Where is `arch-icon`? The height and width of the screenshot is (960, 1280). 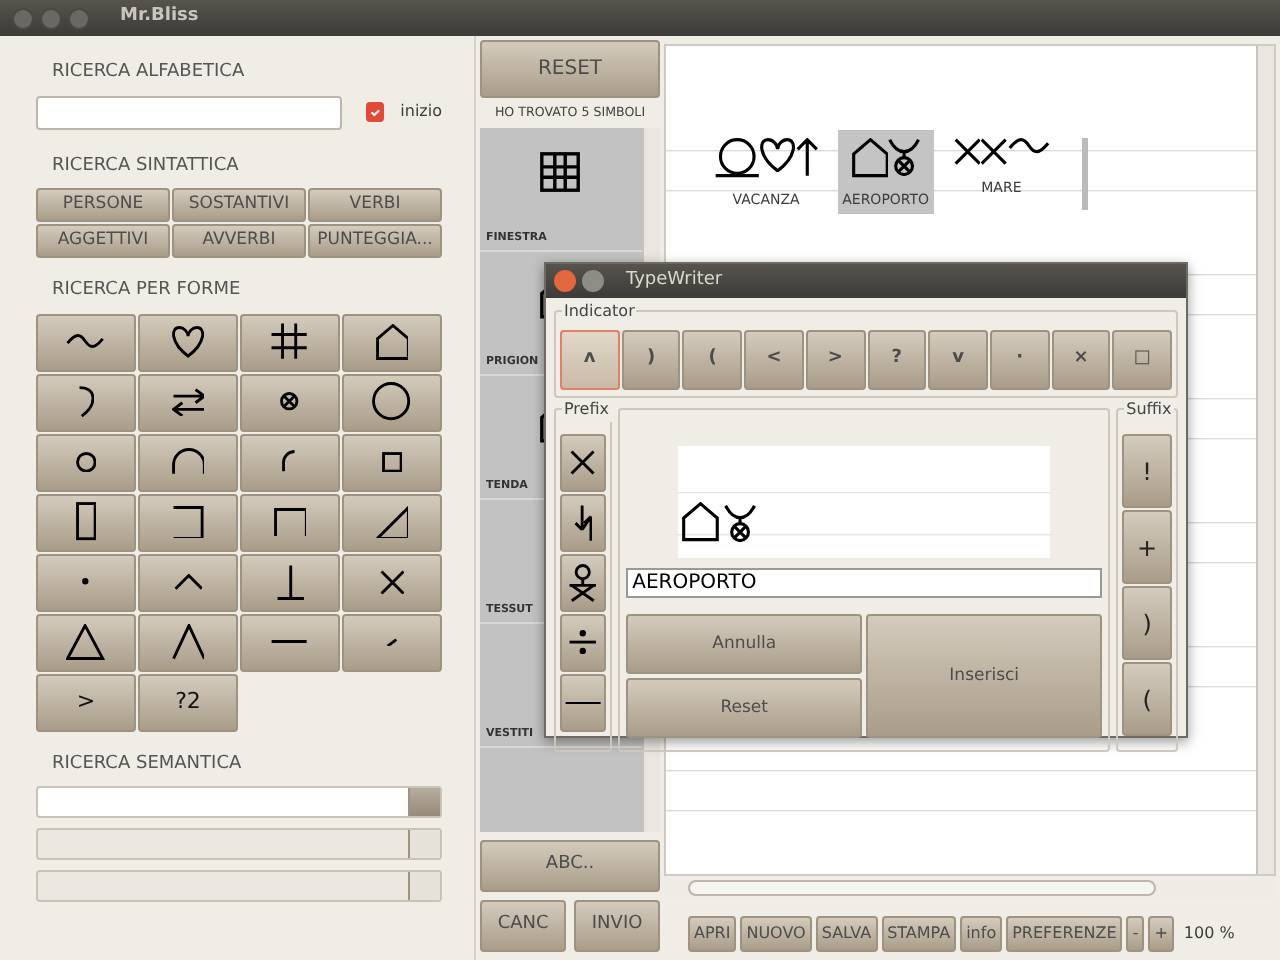 arch-icon is located at coordinates (188, 462).